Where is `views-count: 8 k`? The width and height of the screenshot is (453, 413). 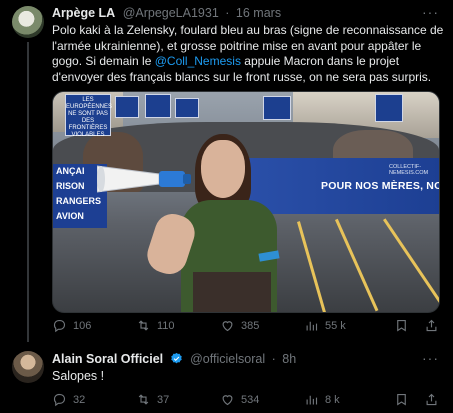 views-count: 8 k is located at coordinates (332, 399).